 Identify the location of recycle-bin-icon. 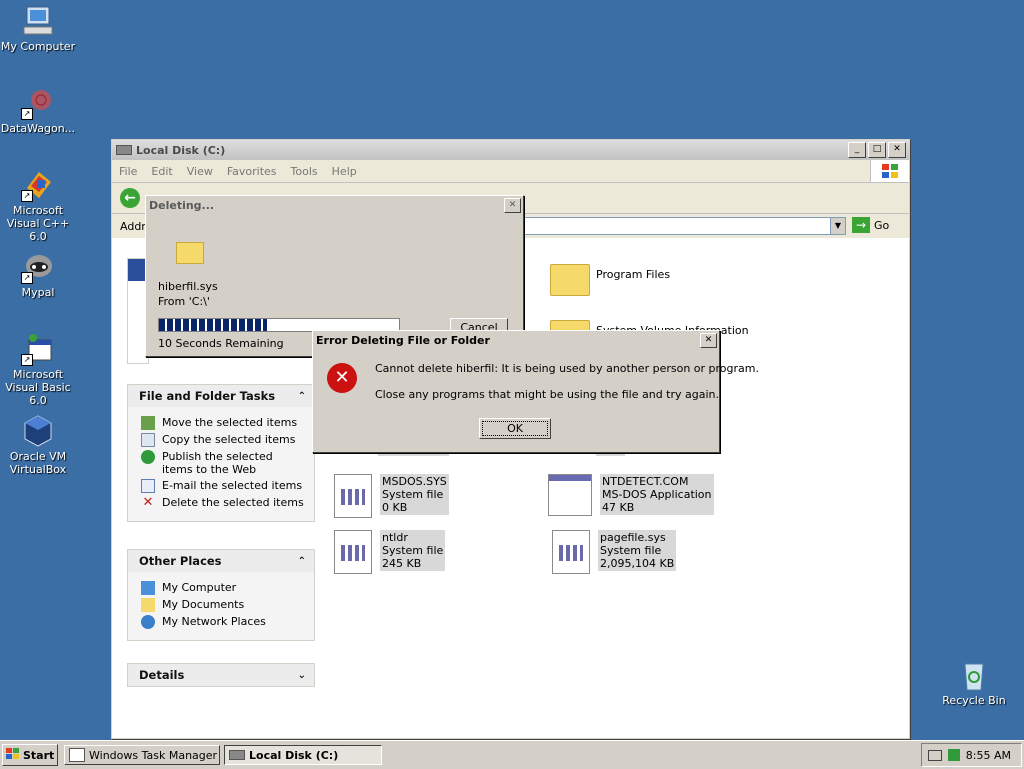
(974, 675).